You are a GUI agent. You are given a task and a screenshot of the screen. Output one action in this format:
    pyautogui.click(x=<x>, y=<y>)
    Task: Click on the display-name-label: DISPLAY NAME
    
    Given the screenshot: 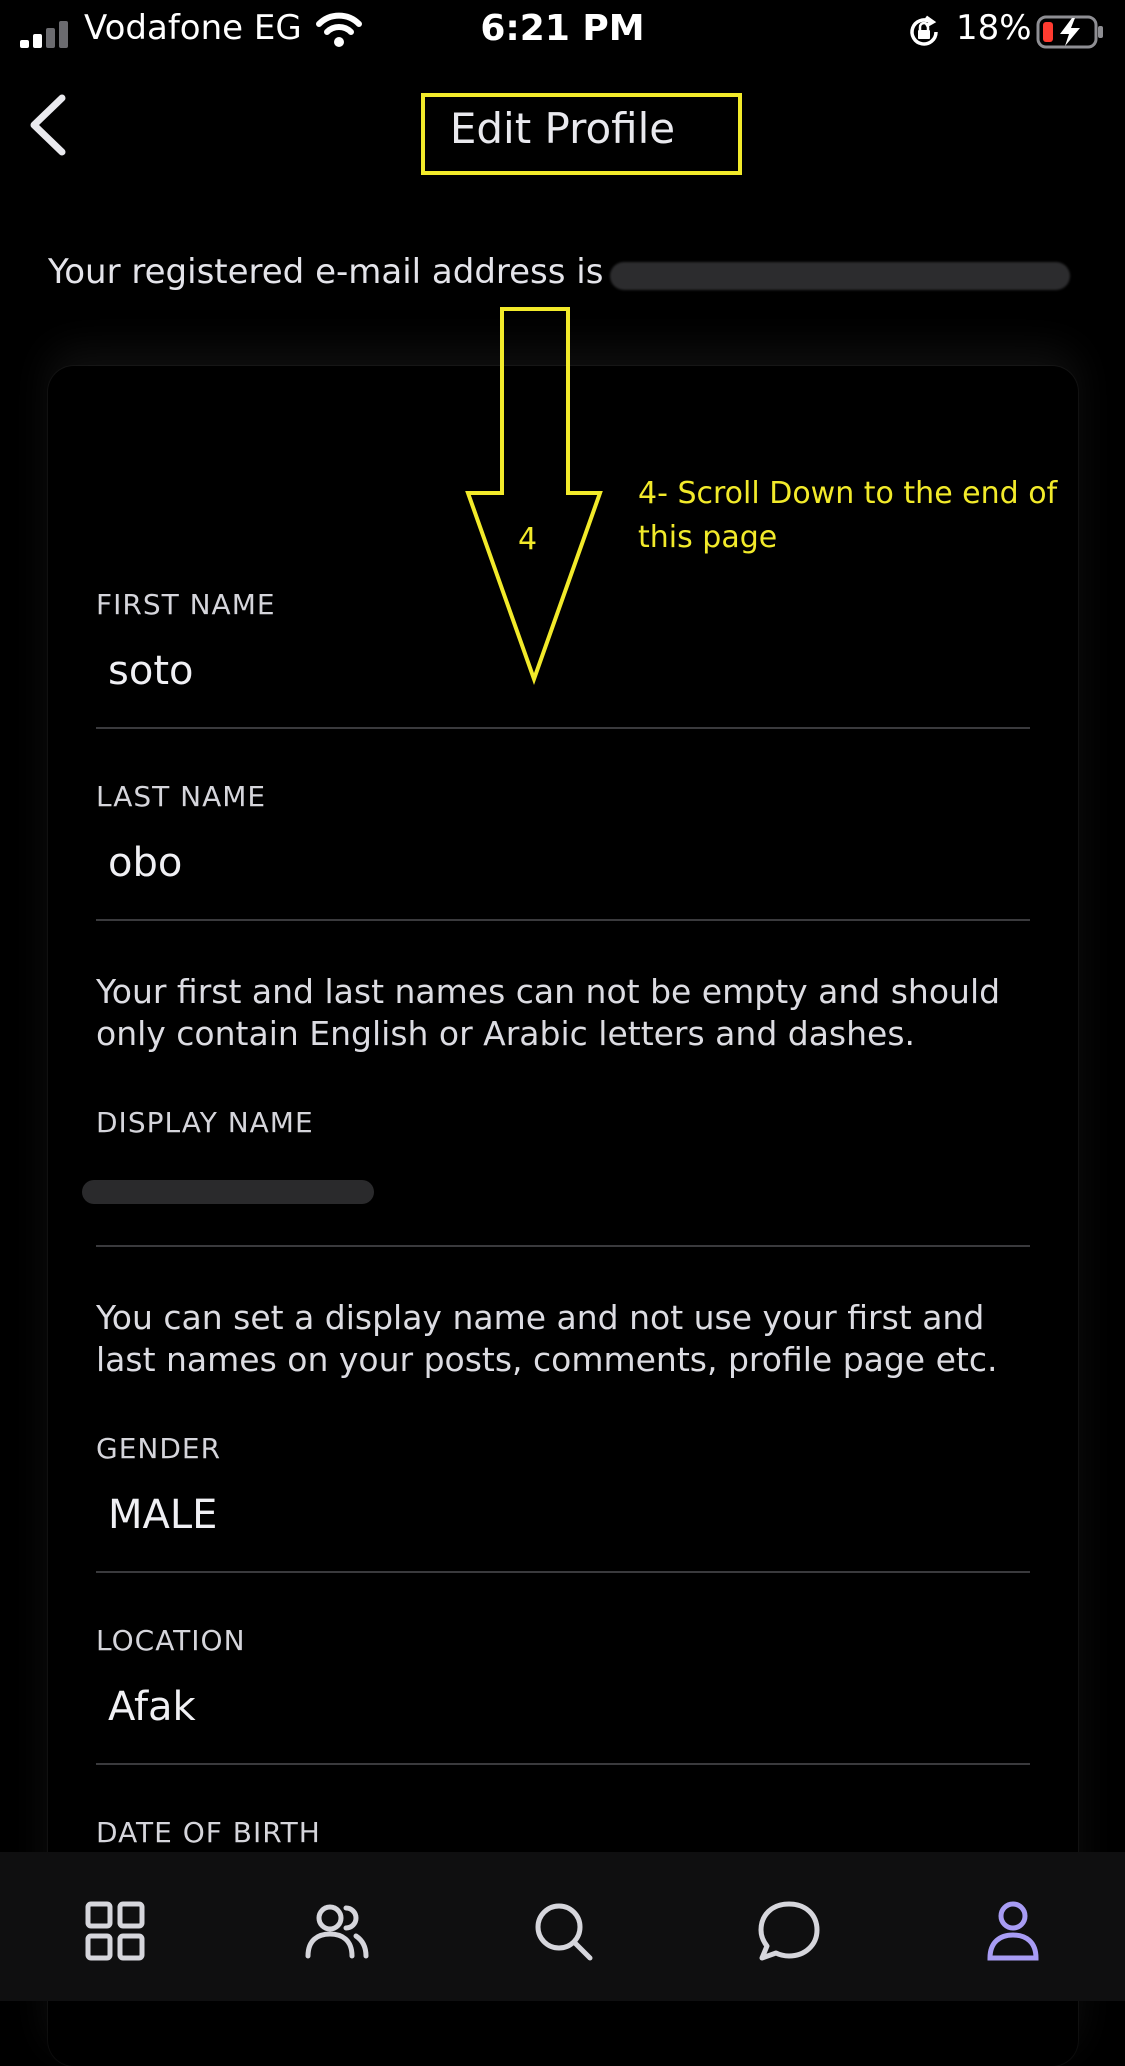 What is the action you would take?
    pyautogui.click(x=205, y=1122)
    